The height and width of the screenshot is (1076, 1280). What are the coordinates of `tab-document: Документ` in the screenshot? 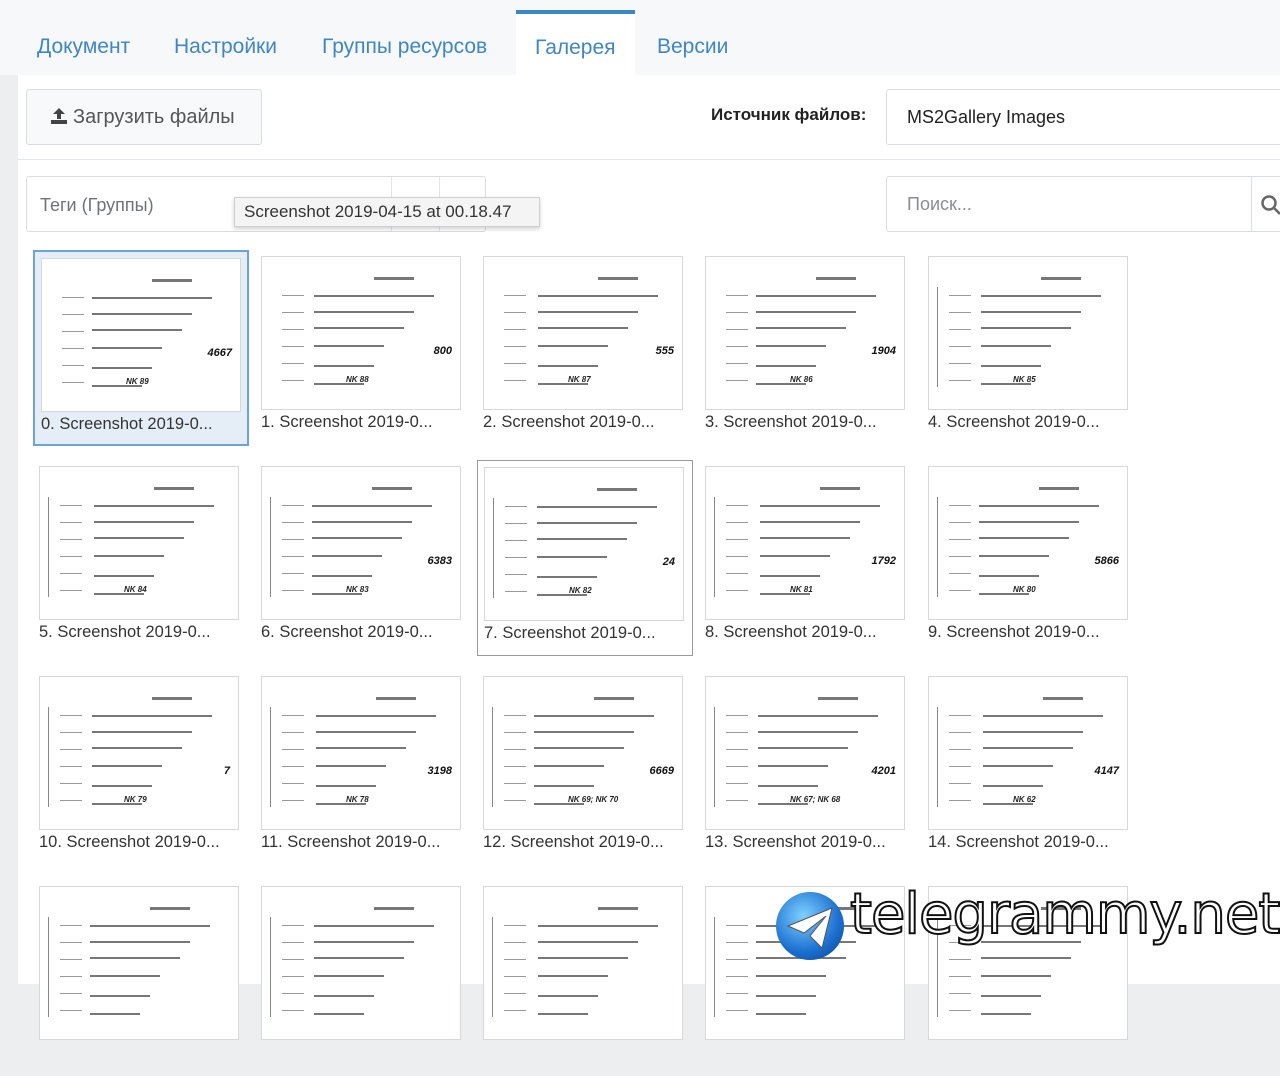 It's located at (83, 43).